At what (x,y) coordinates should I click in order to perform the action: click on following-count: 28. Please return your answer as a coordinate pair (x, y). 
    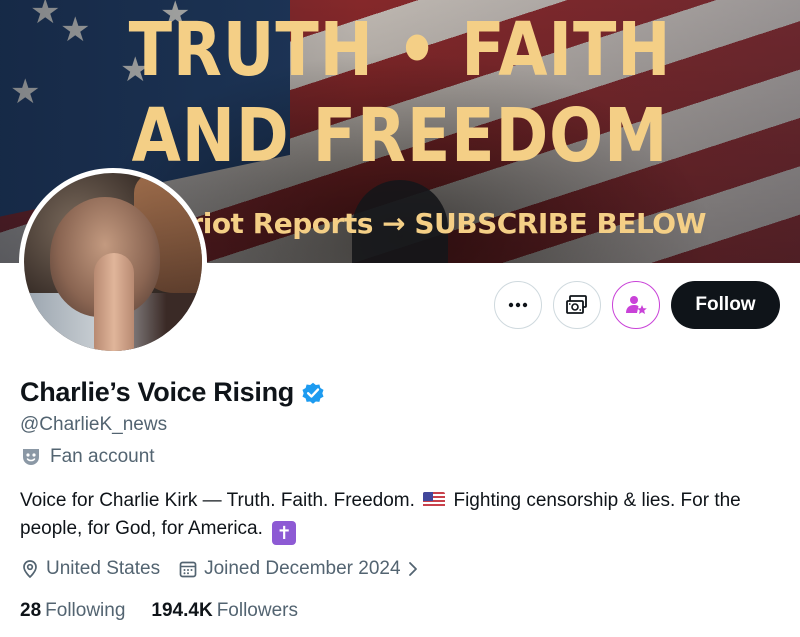
    Looking at the image, I should click on (31, 610).